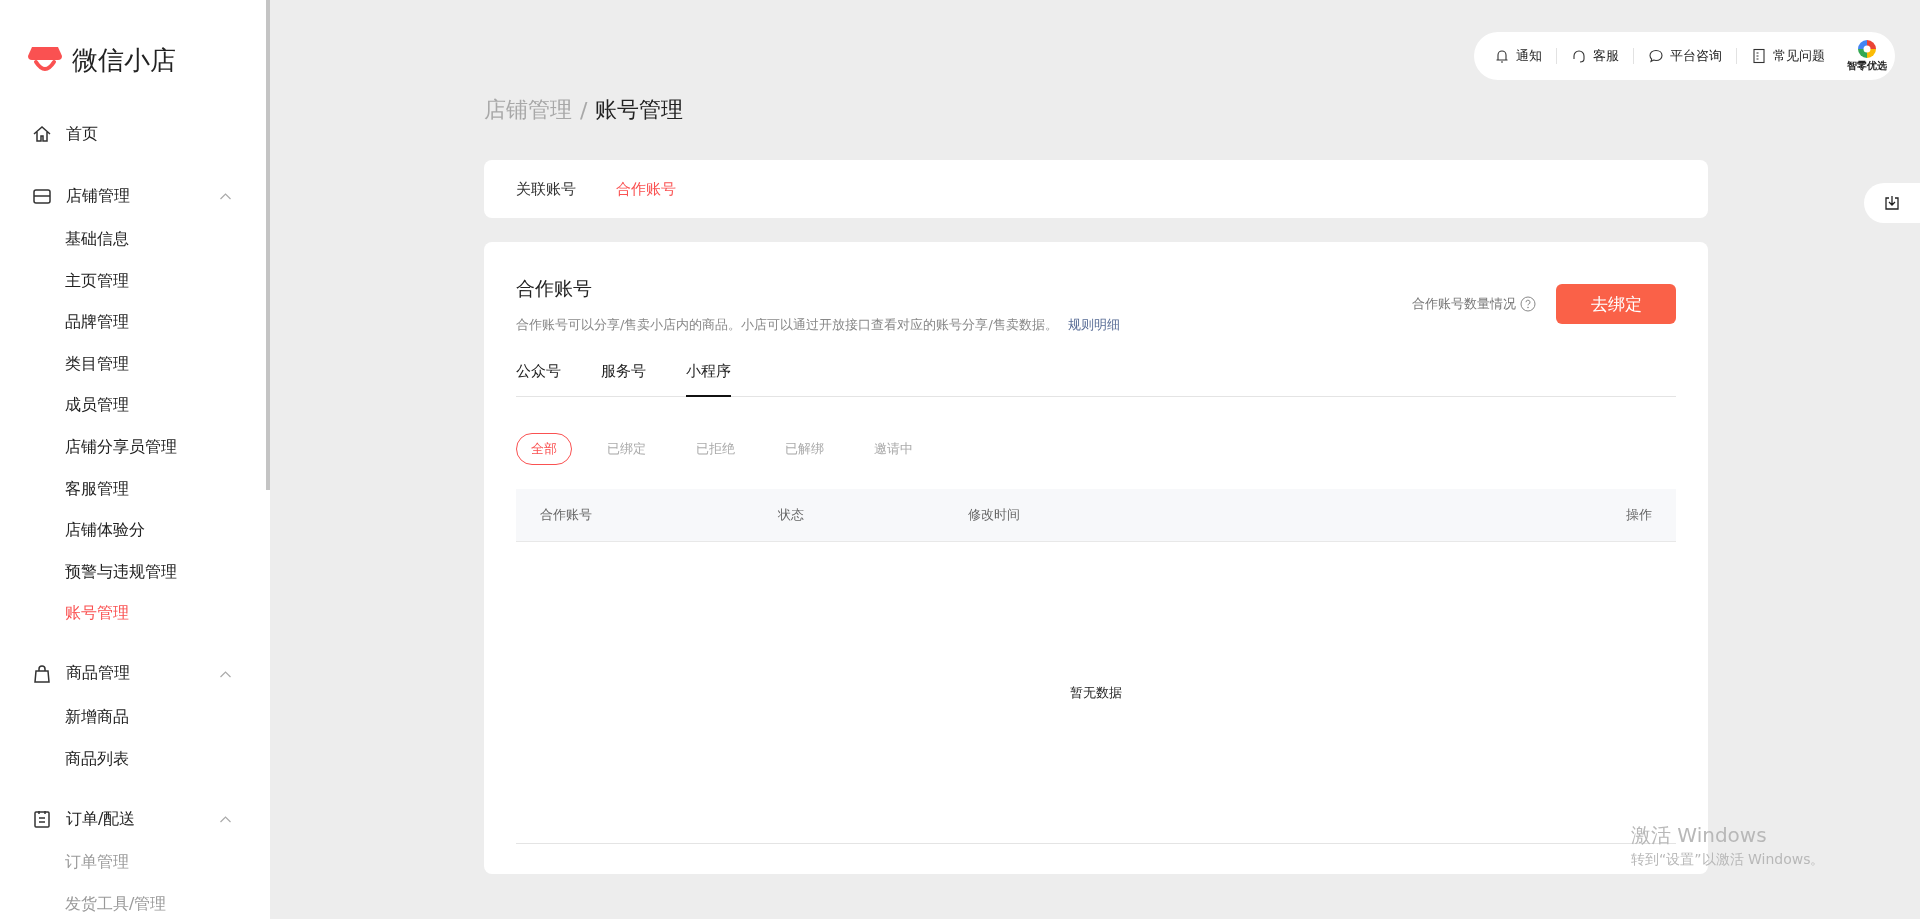 Image resolution: width=1920 pixels, height=919 pixels. What do you see at coordinates (42, 819) in the screenshot?
I see `clipboard-icon` at bounding box center [42, 819].